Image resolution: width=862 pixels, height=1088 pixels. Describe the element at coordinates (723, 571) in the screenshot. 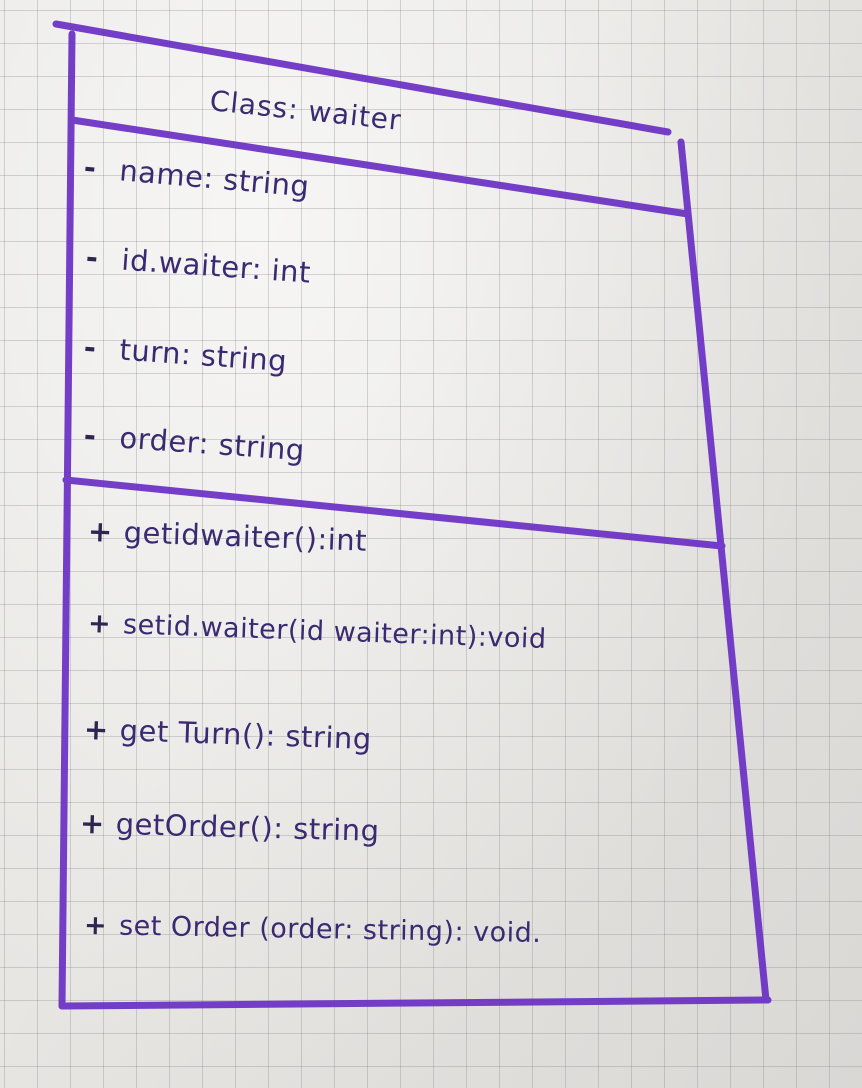

I see `class-box-right-edge` at that location.